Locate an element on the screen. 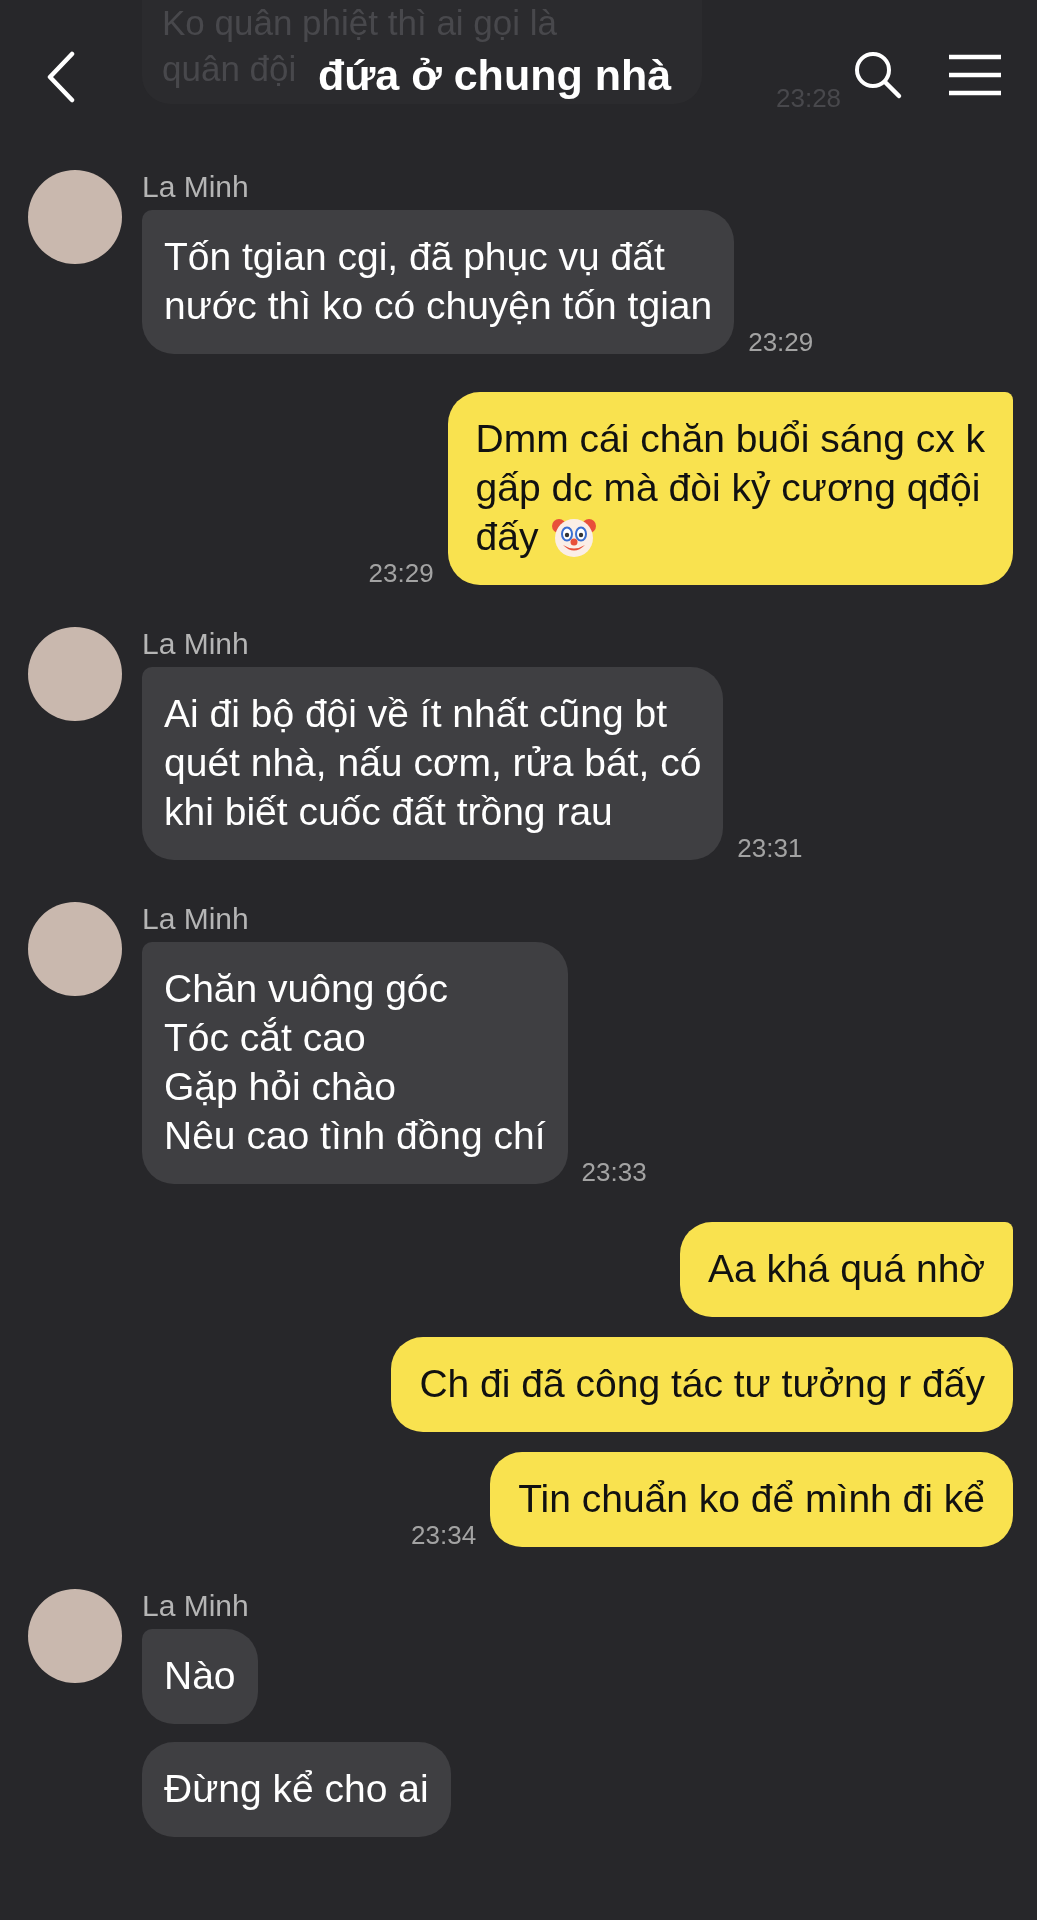  message-bubble: Tin chuẩn ko để mình đi kể is located at coordinates (751, 1499).